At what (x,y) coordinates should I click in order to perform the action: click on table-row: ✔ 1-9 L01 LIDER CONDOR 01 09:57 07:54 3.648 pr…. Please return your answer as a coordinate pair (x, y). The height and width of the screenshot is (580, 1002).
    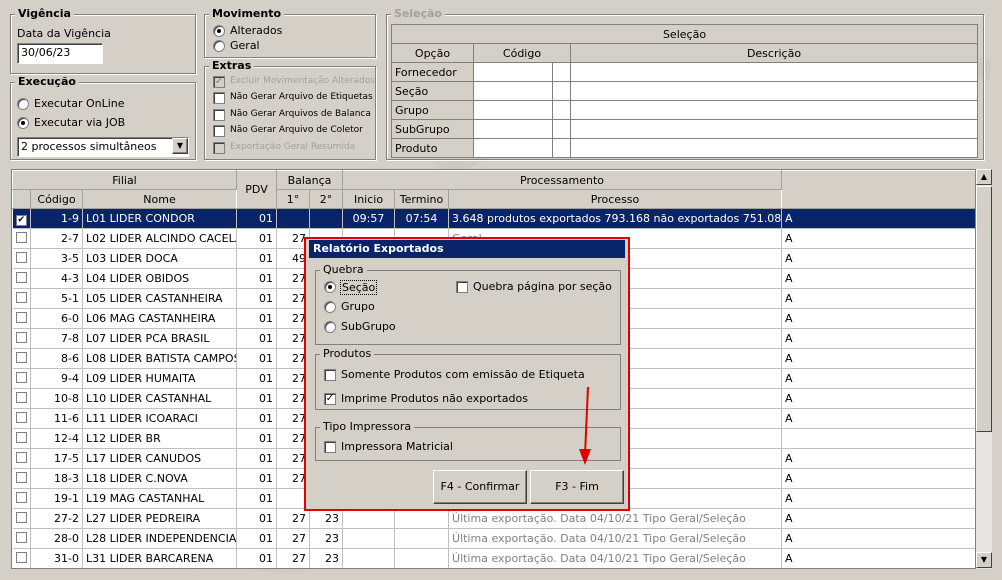
    Looking at the image, I should click on (493, 218).